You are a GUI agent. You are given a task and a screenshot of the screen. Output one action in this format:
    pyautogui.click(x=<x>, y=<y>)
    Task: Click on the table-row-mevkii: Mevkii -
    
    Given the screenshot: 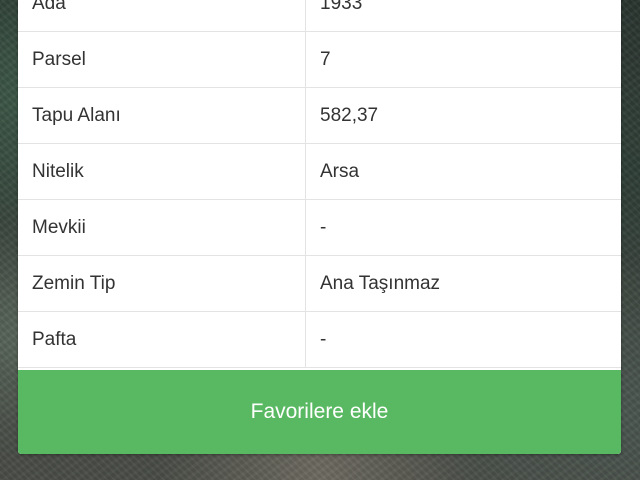 What is the action you would take?
    pyautogui.click(x=319, y=227)
    